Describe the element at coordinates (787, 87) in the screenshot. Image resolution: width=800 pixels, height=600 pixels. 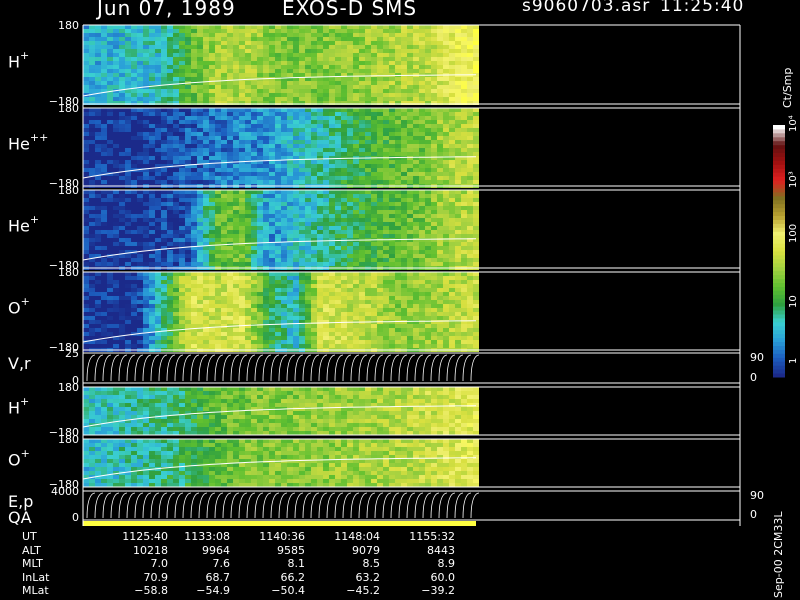
I see `colorbar-unit: Ct/Smp` at that location.